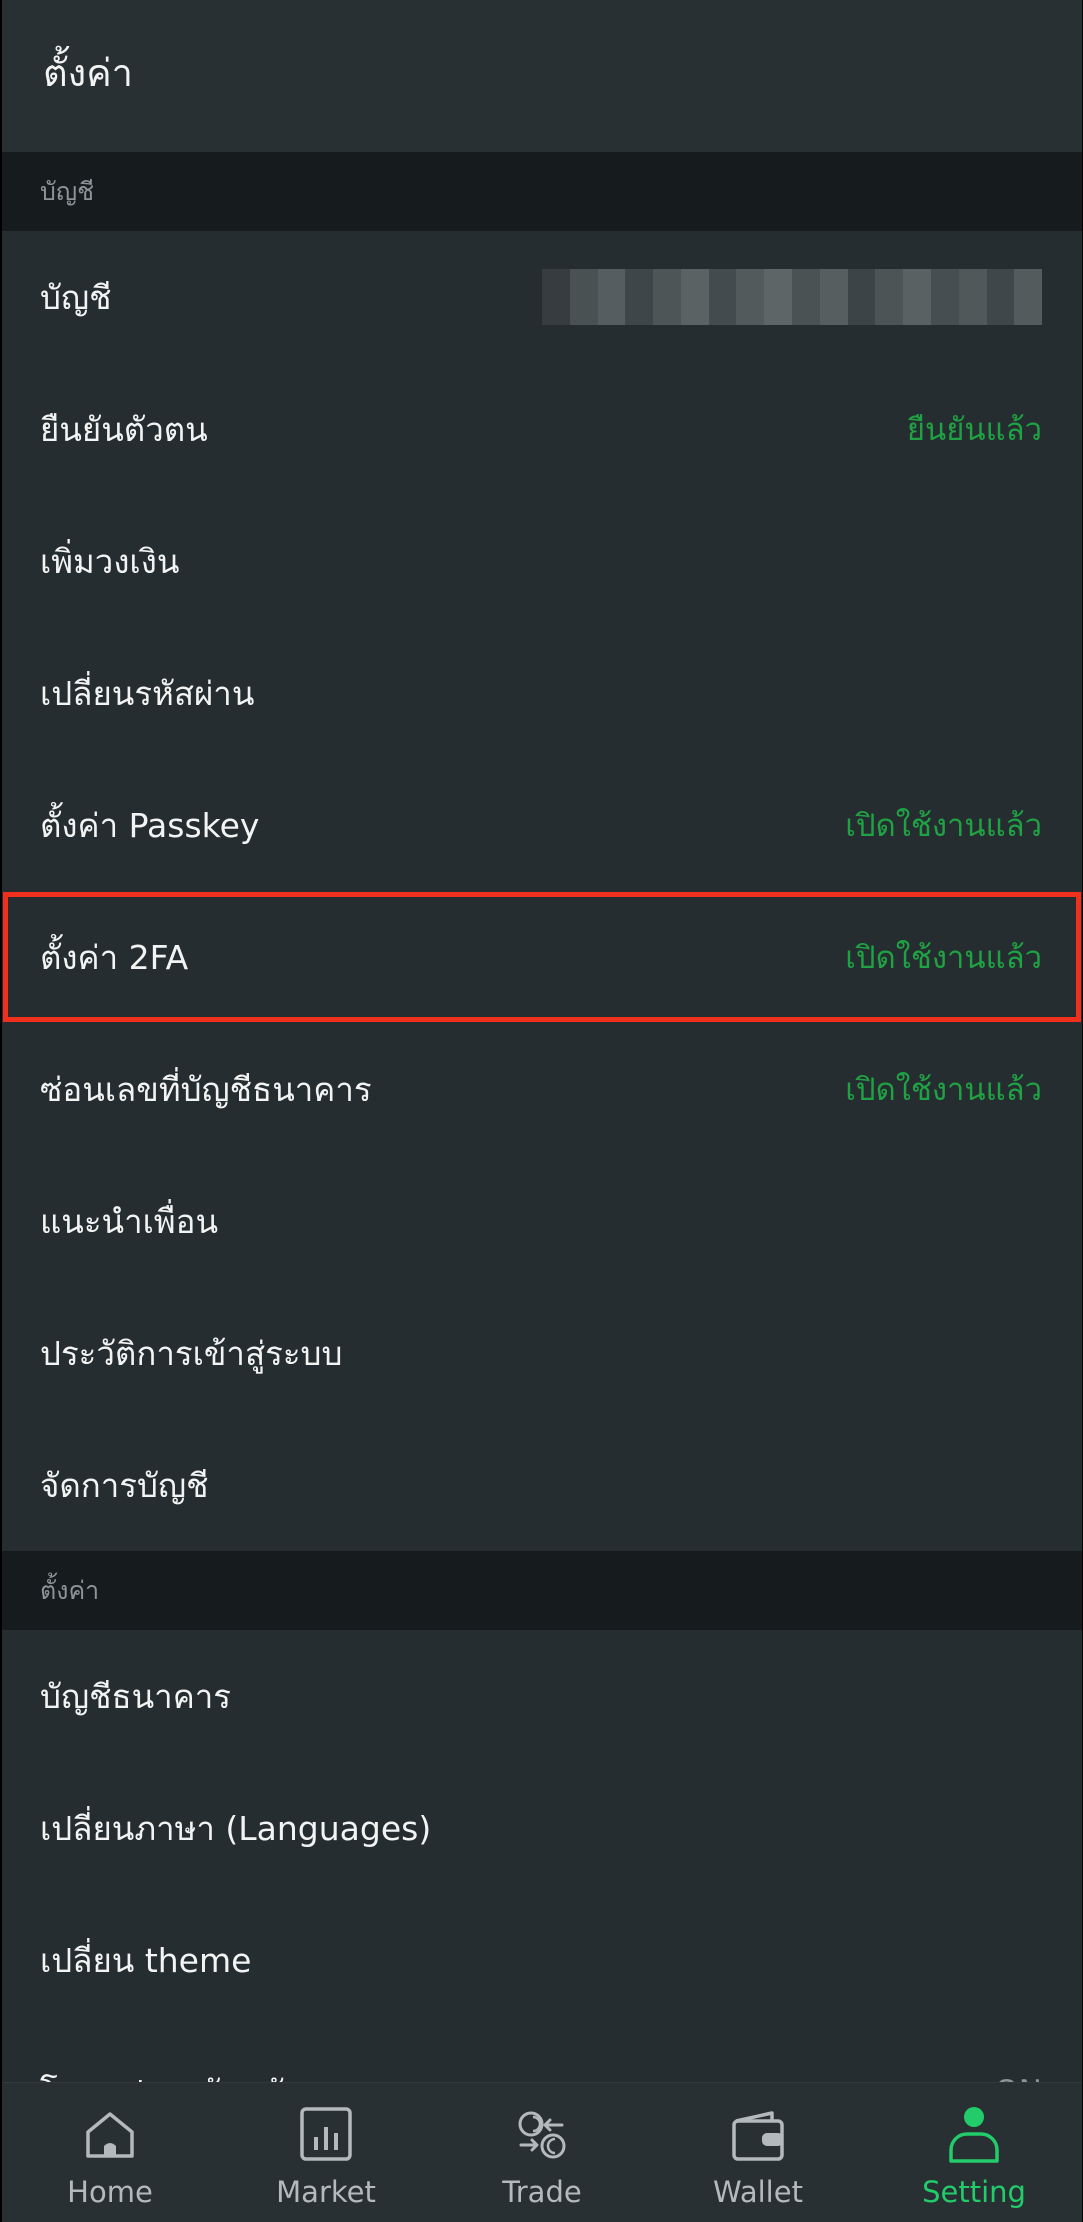  I want to click on section-header-settings: ตั้งค่า, so click(542, 1590).